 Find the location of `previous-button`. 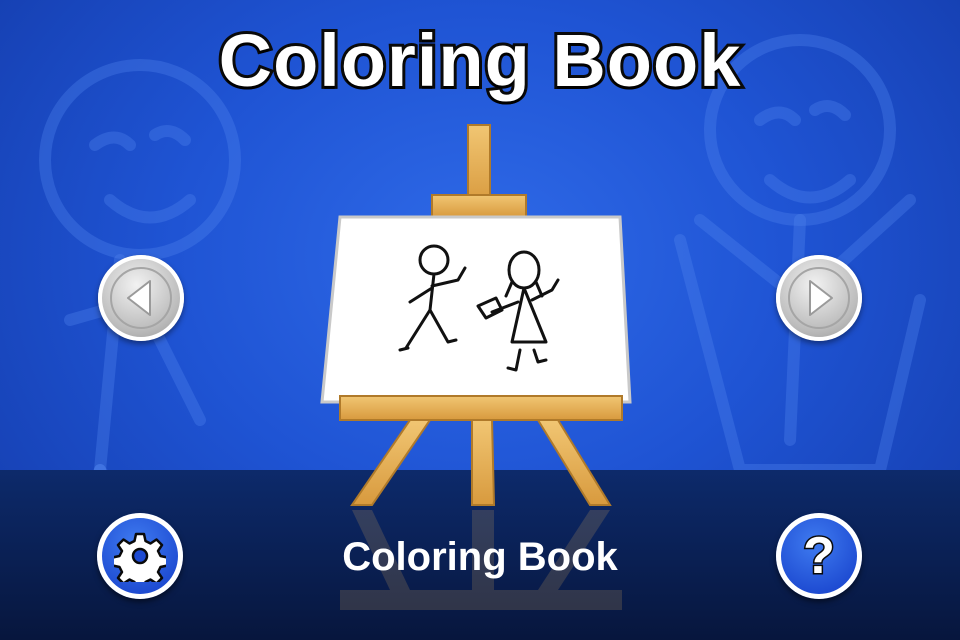

previous-button is located at coordinates (141, 298).